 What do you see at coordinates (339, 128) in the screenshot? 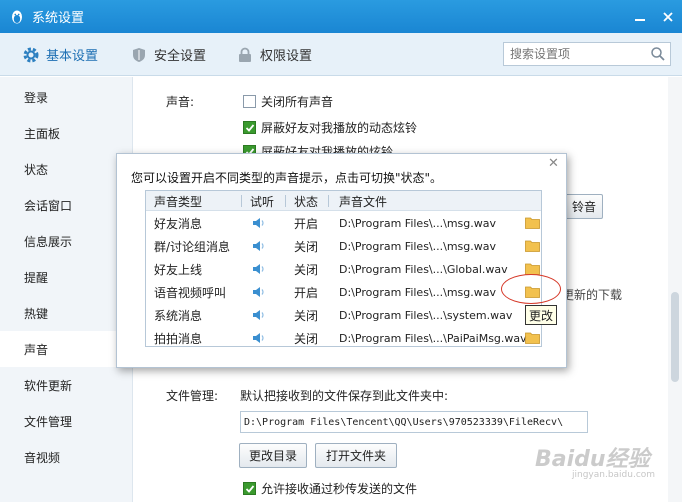
I see `checkbox-label: 屏蔽好友对我播放的动态炫铃` at bounding box center [339, 128].